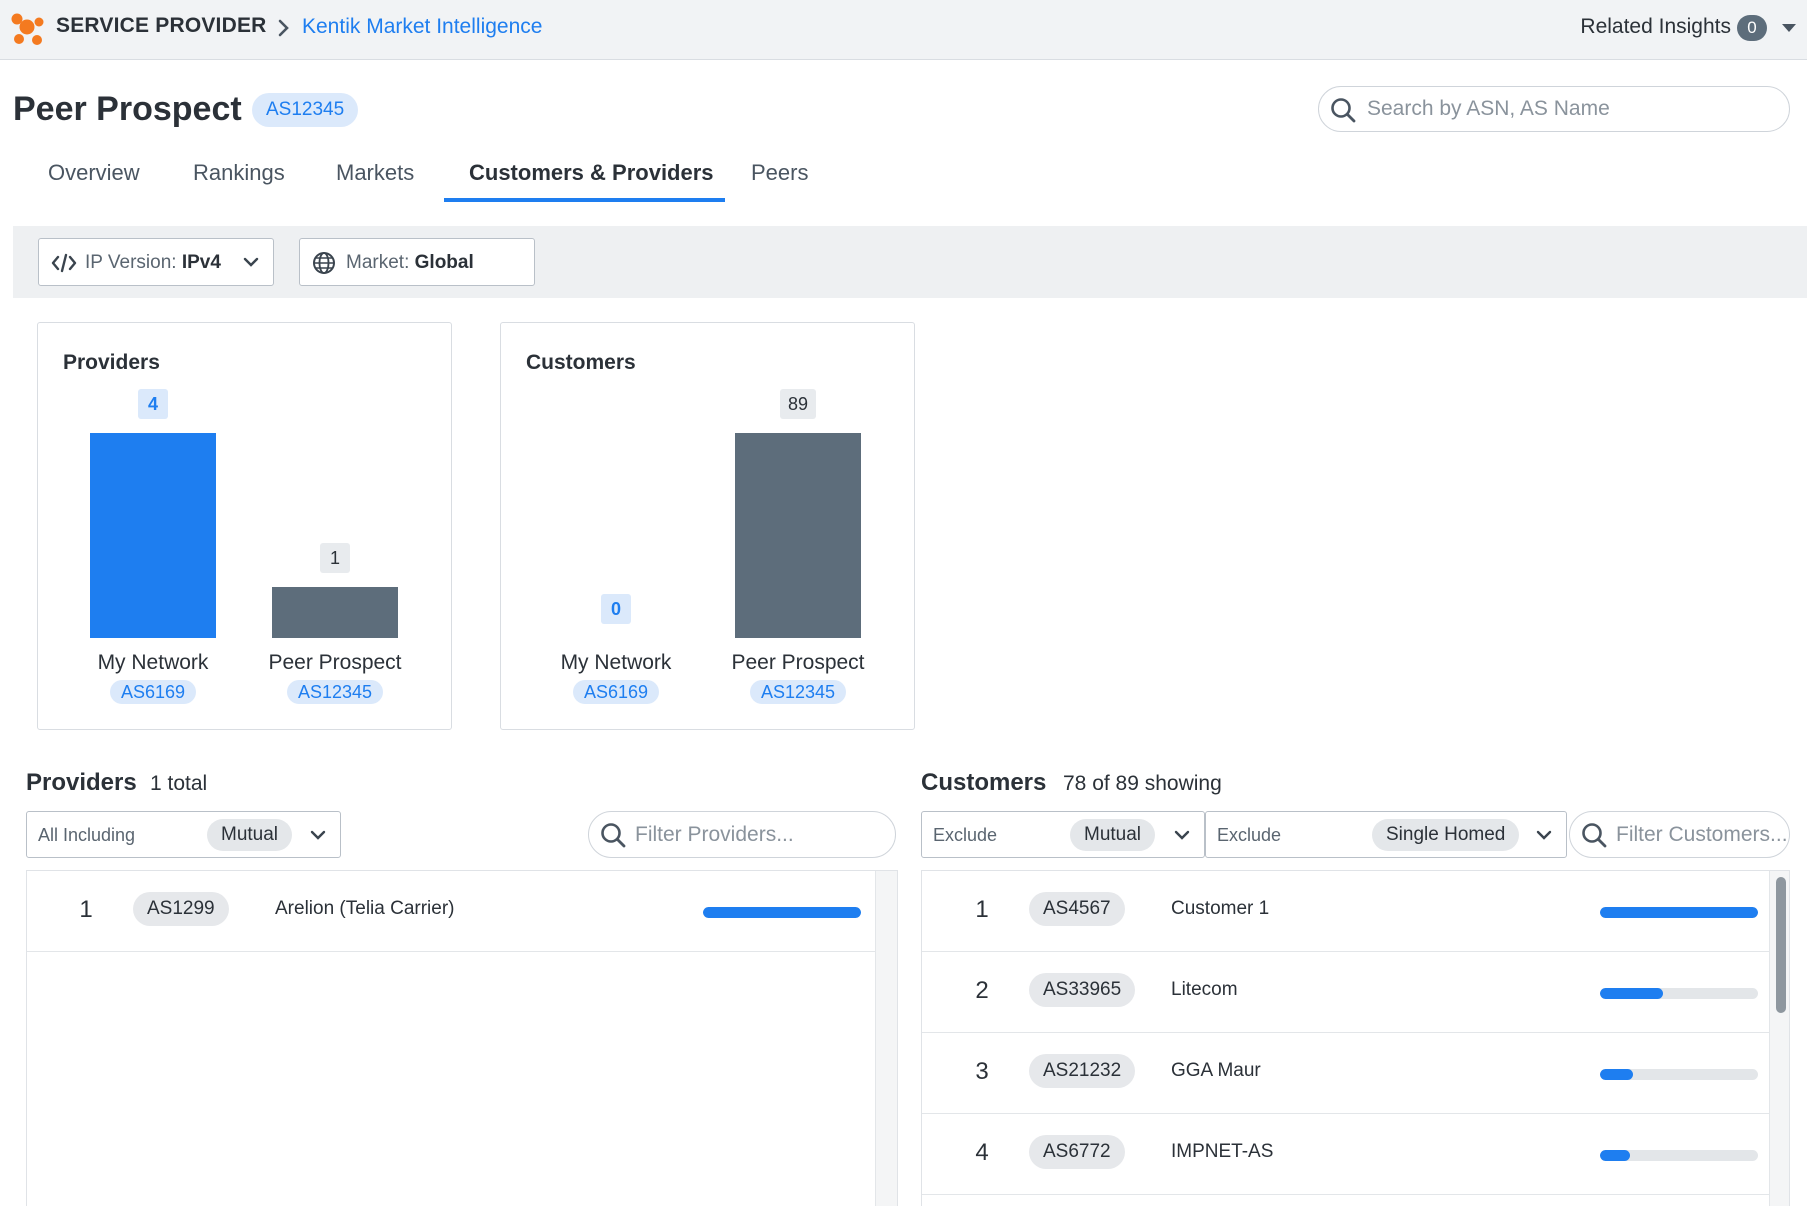 This screenshot has width=1807, height=1206. I want to click on tab-customers-providers: Customers & Providers, so click(591, 173).